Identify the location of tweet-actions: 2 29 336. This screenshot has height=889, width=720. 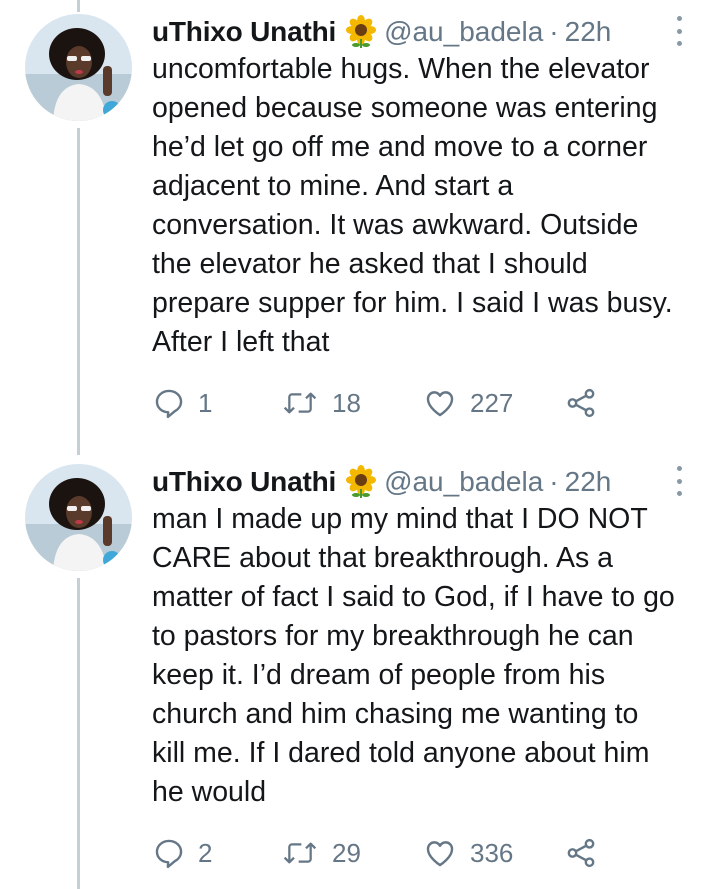
(392, 853).